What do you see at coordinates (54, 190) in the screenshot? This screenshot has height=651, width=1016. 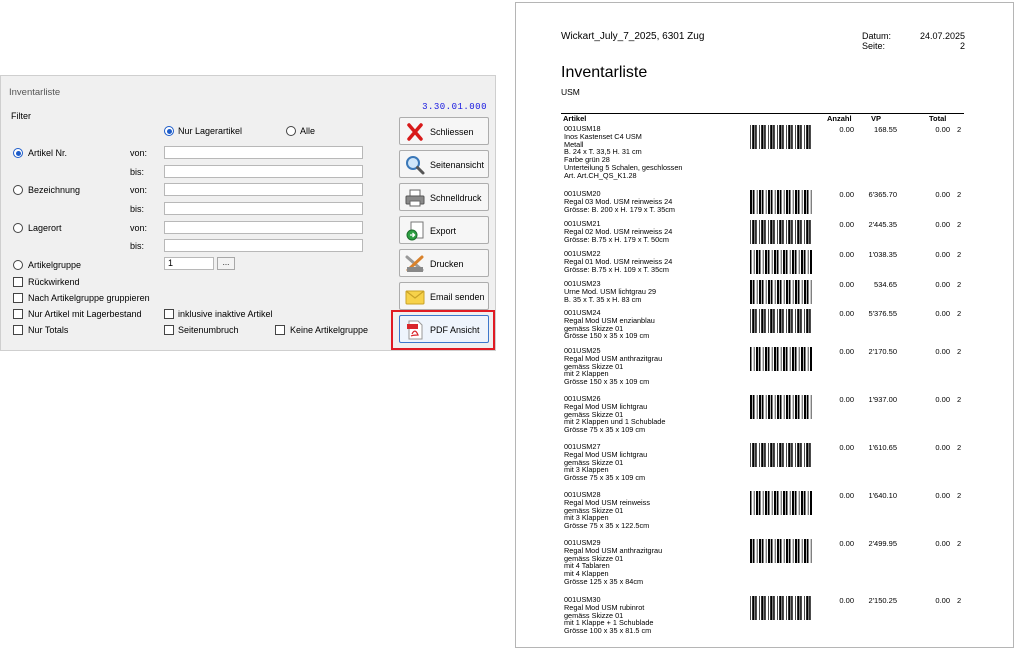 I see `bezeichnung-label: Bezeichnung` at bounding box center [54, 190].